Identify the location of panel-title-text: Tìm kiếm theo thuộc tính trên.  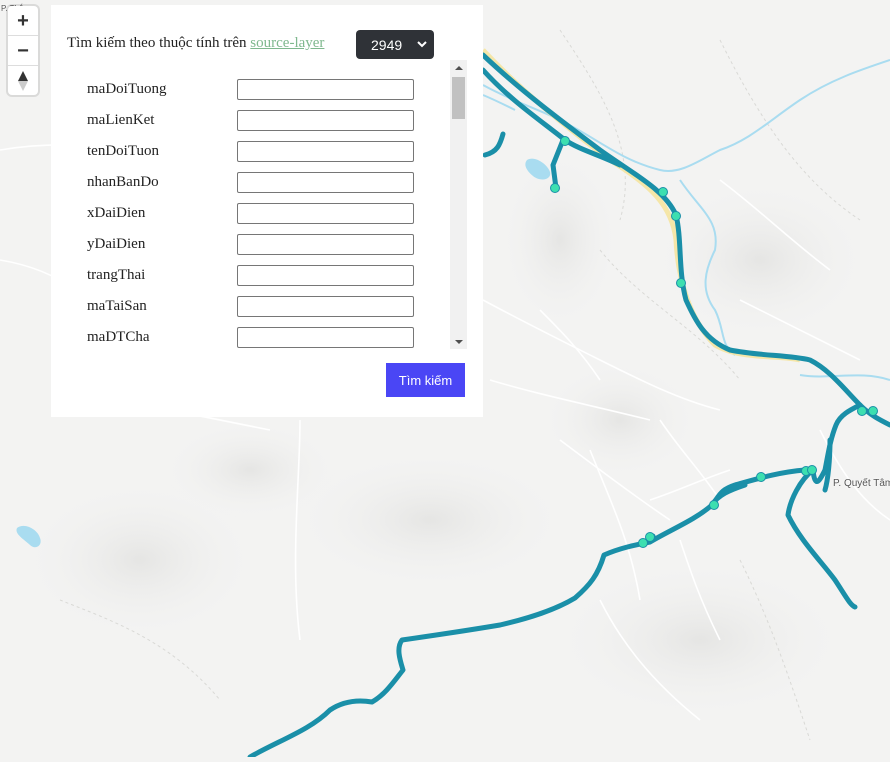
(157, 43).